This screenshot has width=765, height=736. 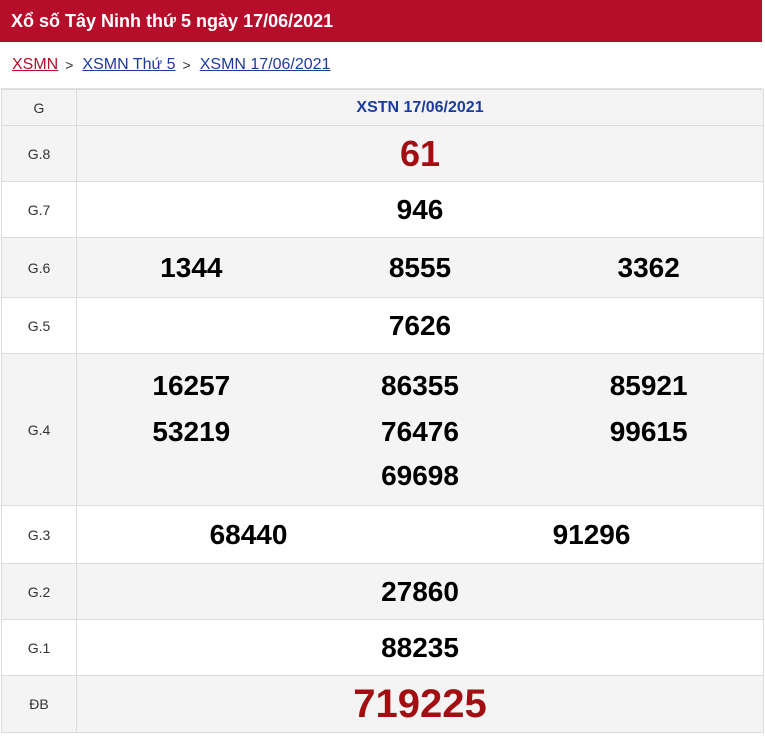 I want to click on prize-row-g8: G.8 61, so click(x=382, y=153).